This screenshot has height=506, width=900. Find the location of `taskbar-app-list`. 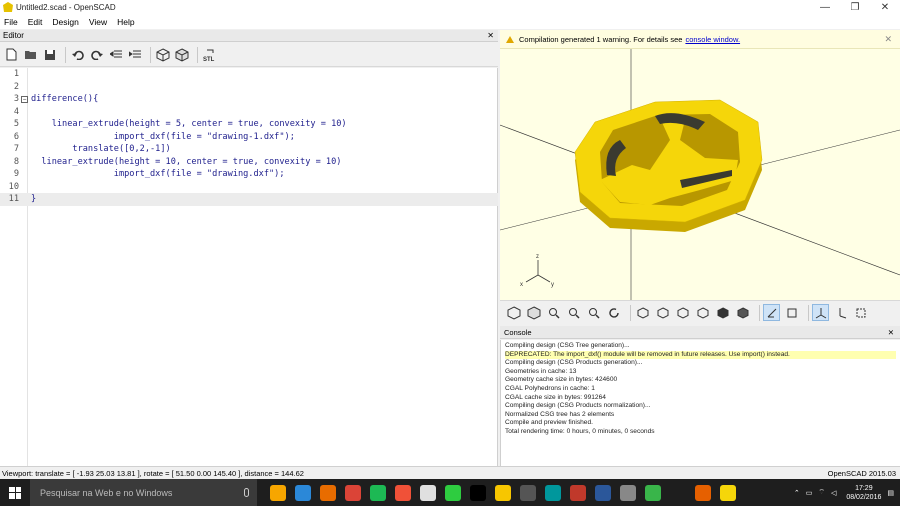

taskbar-app-list is located at coordinates (502, 492).